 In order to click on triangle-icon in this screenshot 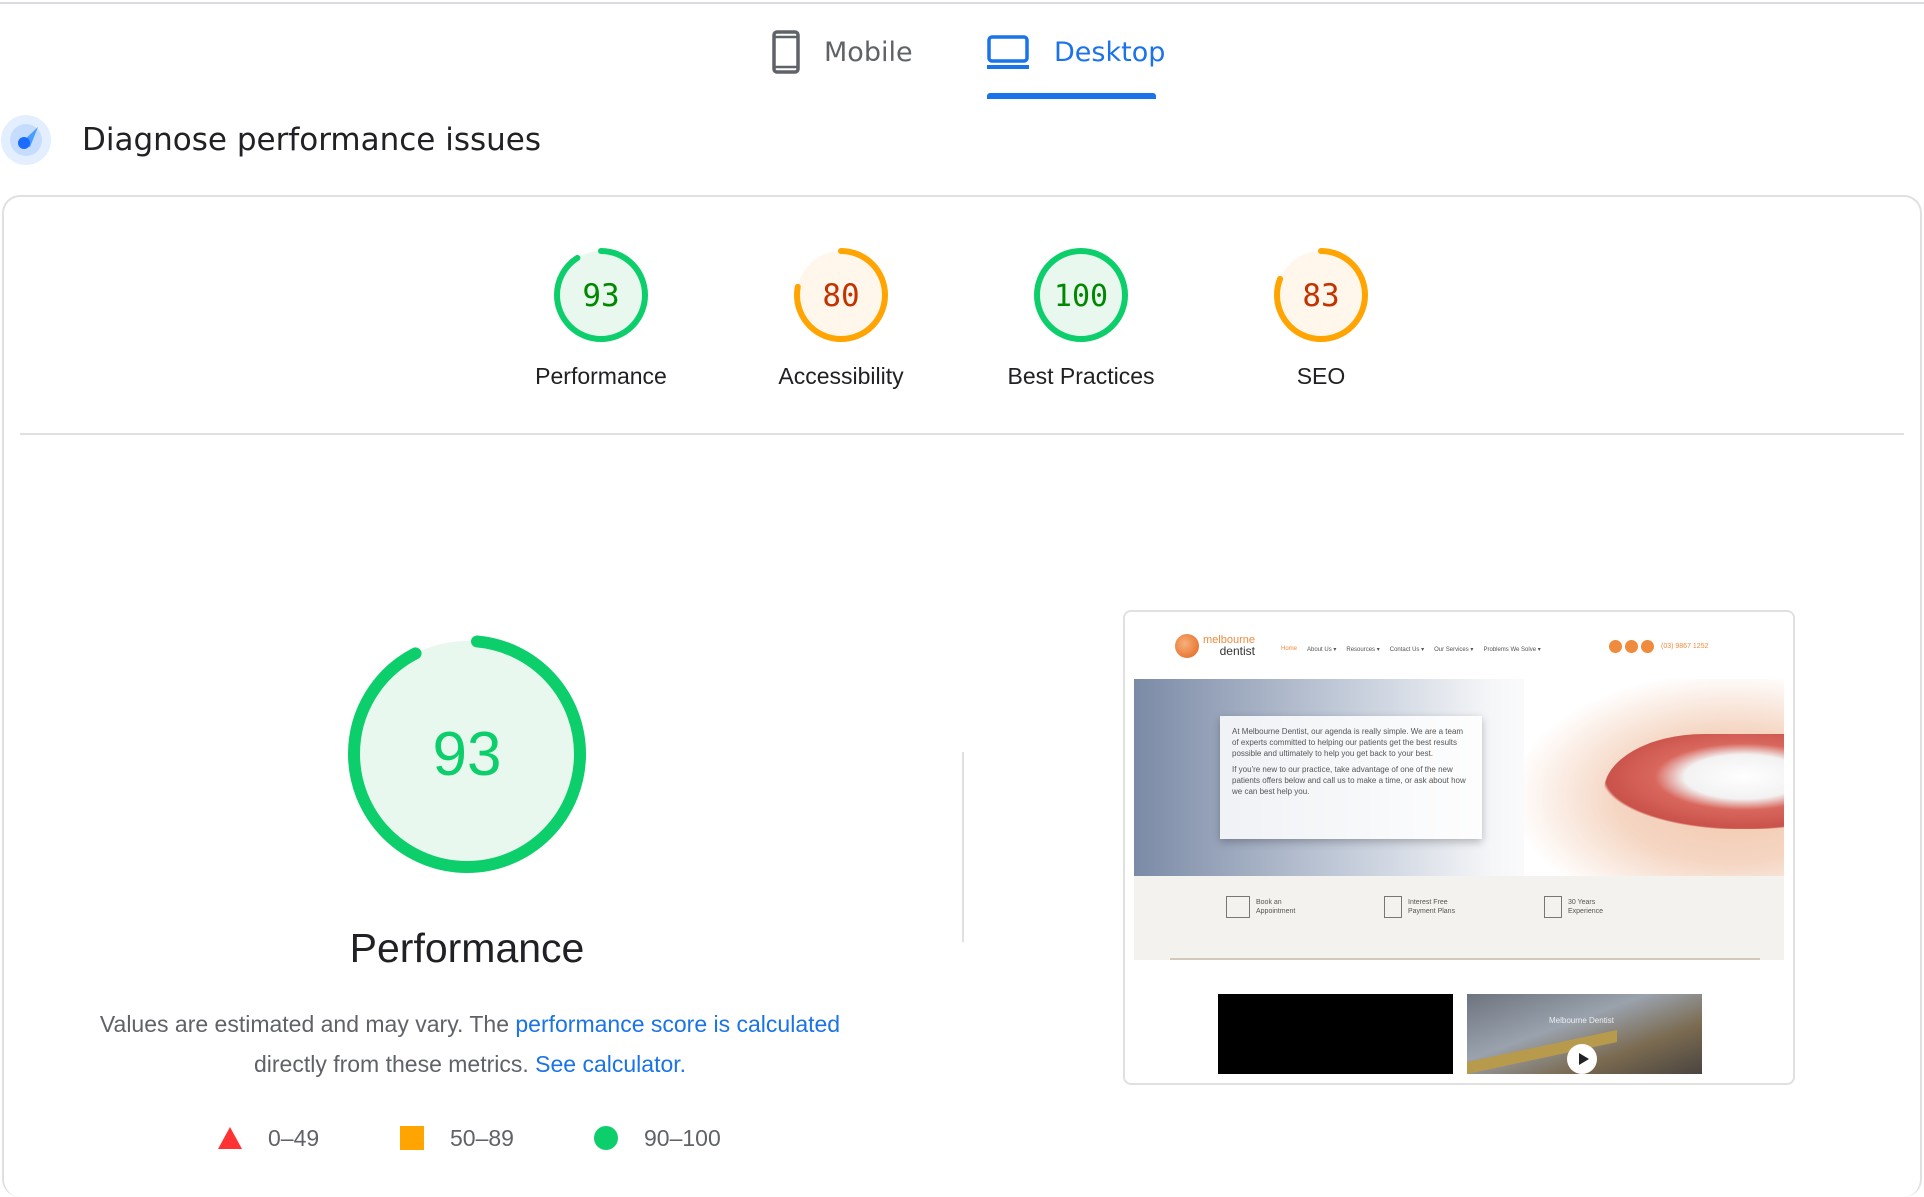, I will do `click(230, 1138)`.